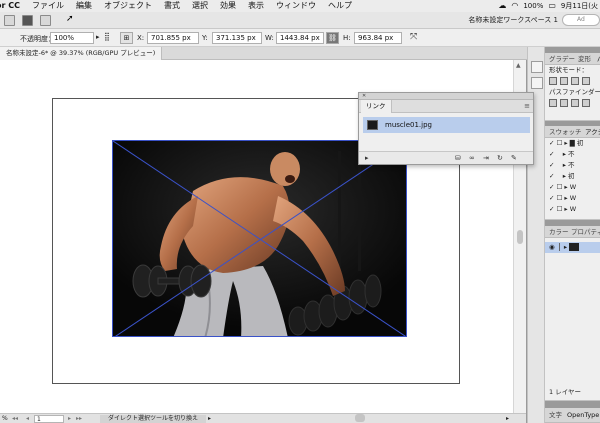  What do you see at coordinates (98, 37) in the screenshot?
I see `opacity-dropdown-icon: ▸` at bounding box center [98, 37].